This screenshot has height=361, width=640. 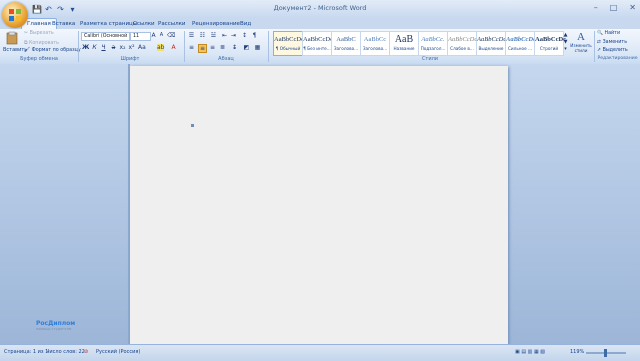 What do you see at coordinates (172, 24) in the screenshot?
I see `tab-mailings: Рассылки` at bounding box center [172, 24].